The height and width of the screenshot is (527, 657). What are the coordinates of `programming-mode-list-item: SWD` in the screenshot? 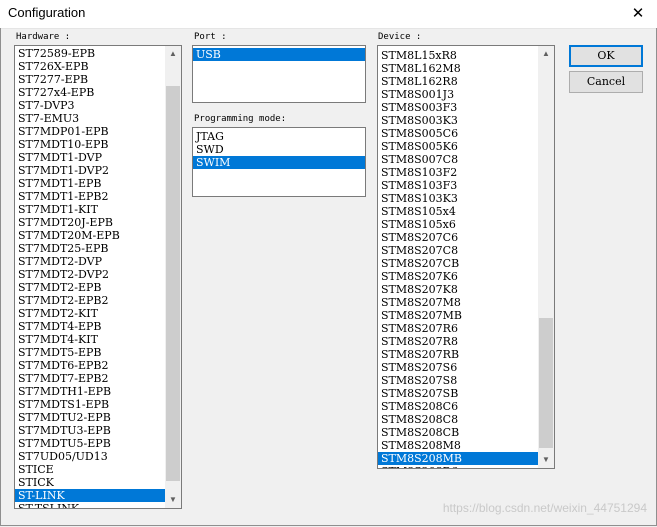 It's located at (279, 149).